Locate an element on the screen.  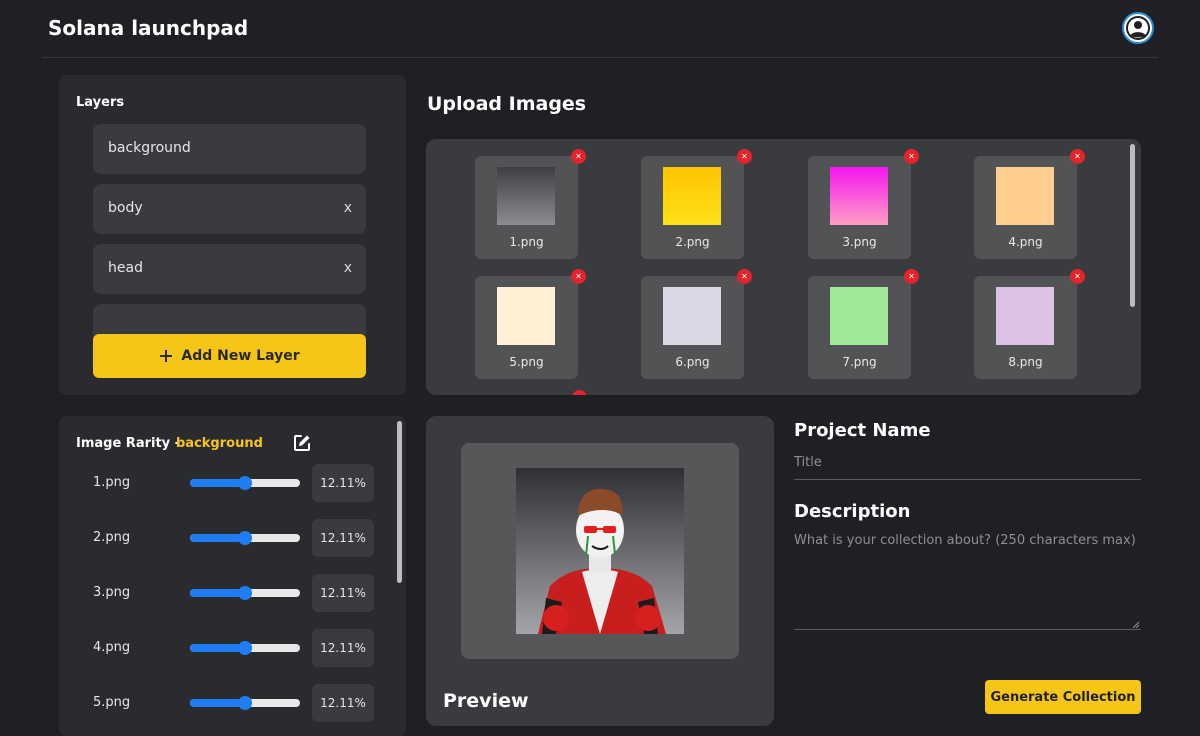
image-filename: 2.png is located at coordinates (692, 242).